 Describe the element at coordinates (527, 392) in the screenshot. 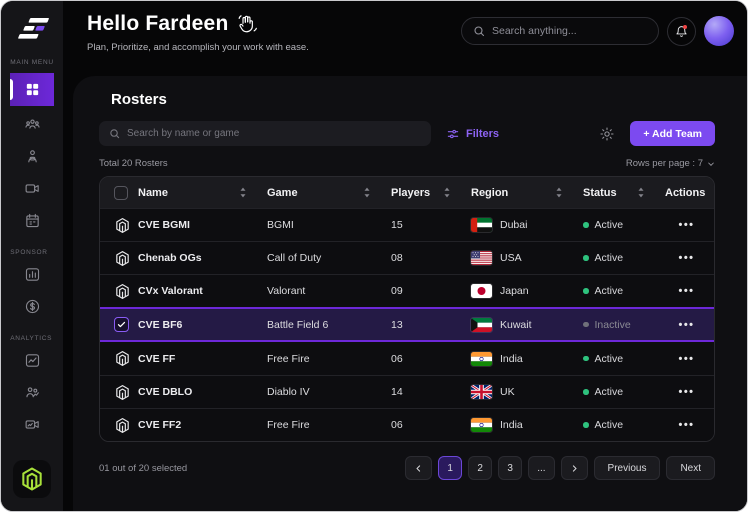

I see `region-cell: UK` at that location.